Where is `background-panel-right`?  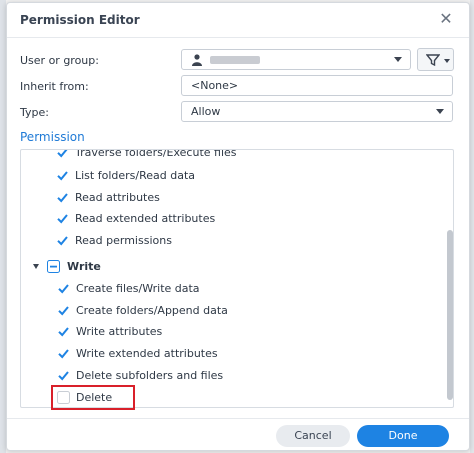
background-panel-right is located at coordinates (472, 226).